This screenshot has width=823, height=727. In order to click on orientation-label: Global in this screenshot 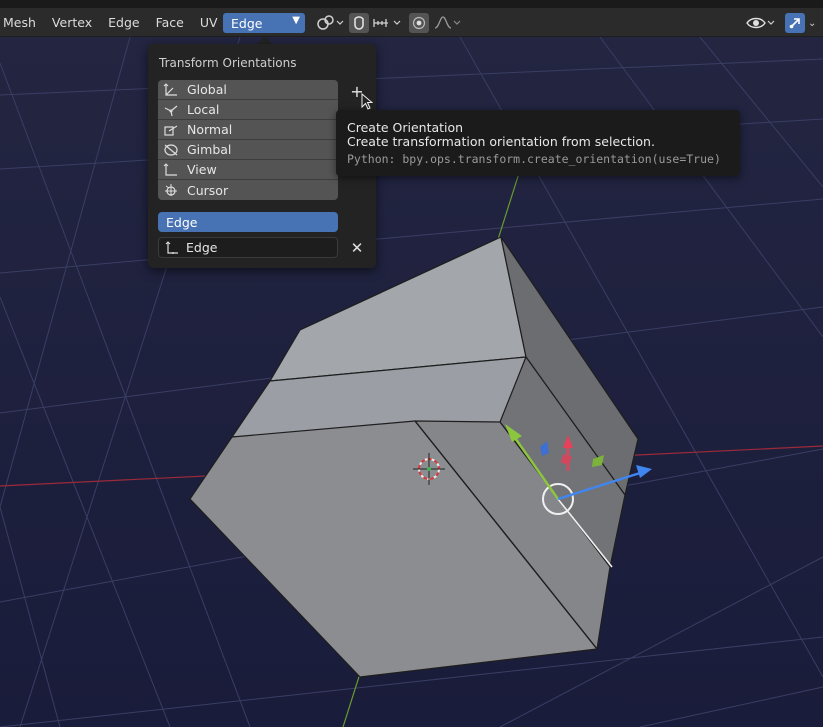, I will do `click(207, 89)`.